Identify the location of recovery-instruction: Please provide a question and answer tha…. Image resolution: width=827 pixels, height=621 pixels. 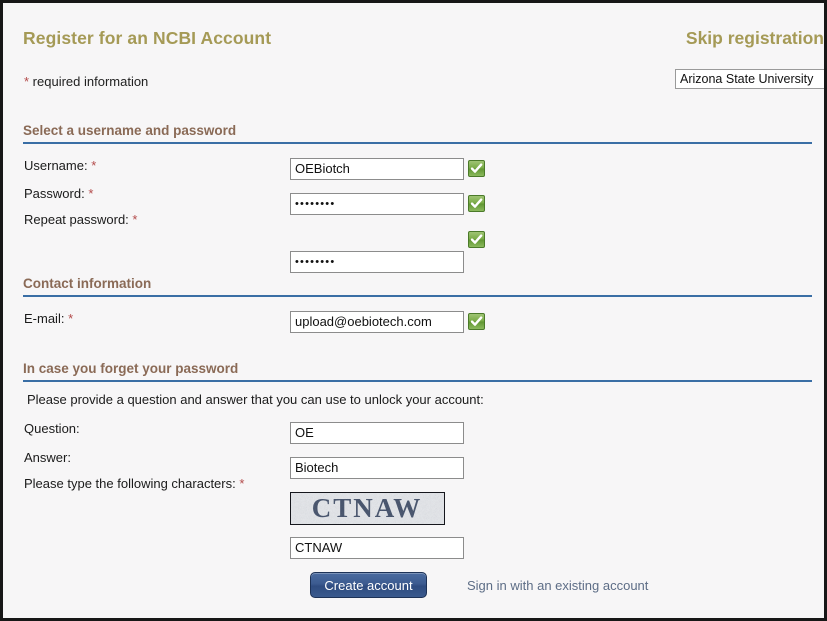
(255, 399).